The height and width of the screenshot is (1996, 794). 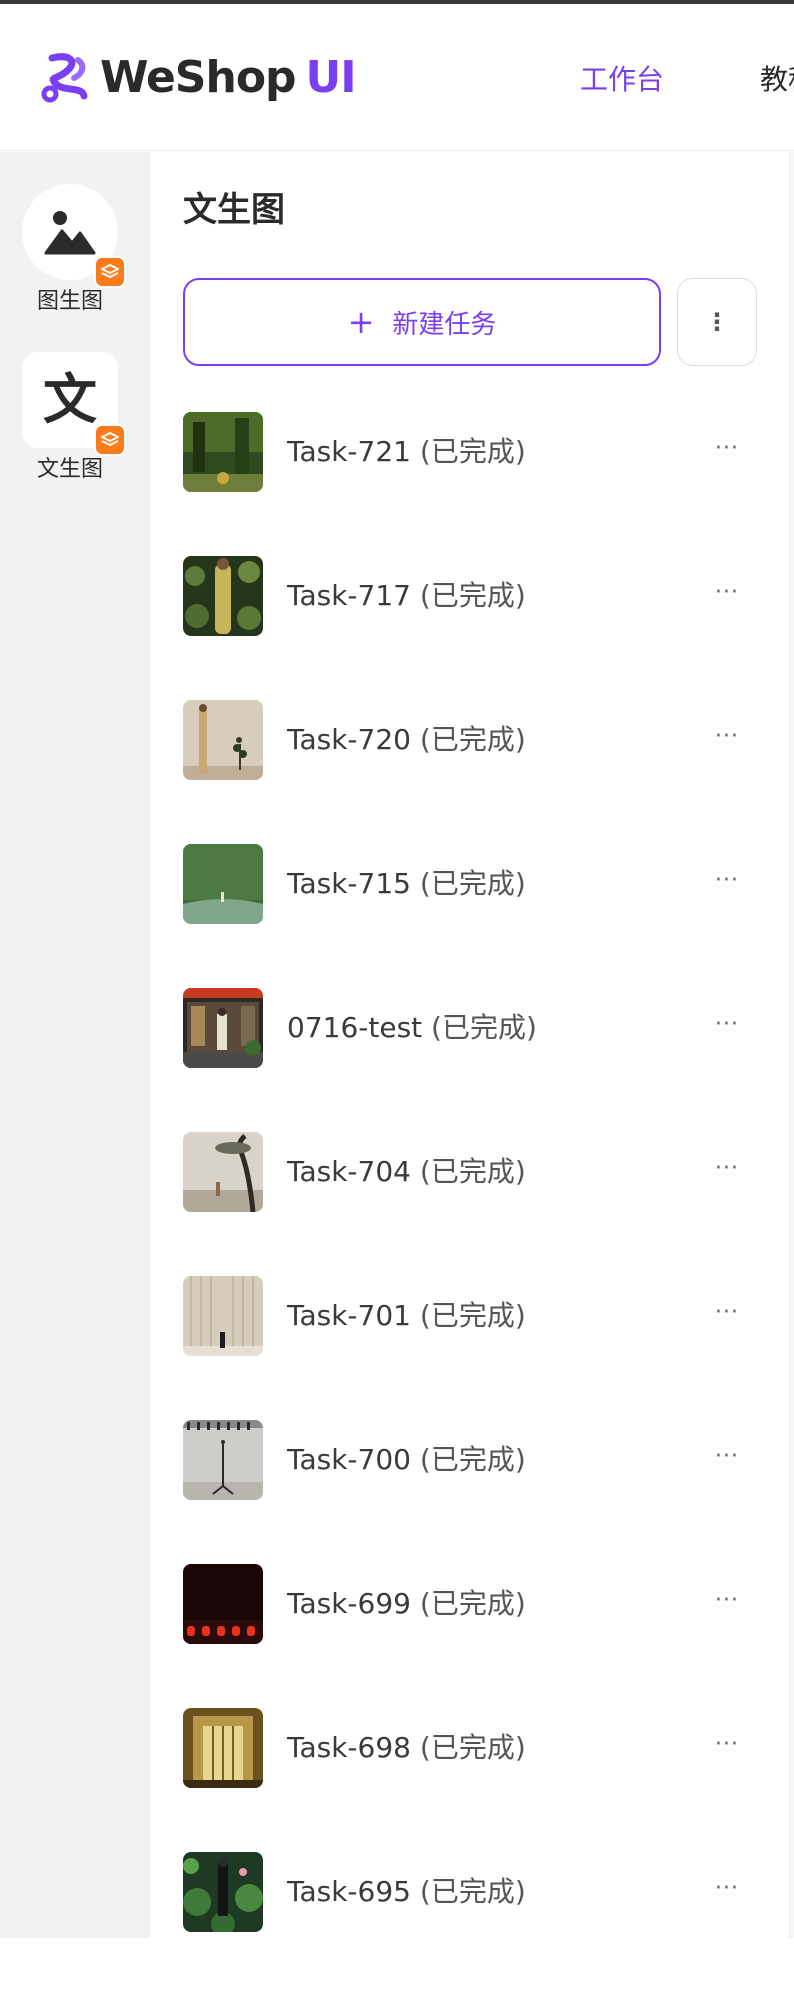 What do you see at coordinates (444, 324) in the screenshot?
I see `new-task-label: 新建任务` at bounding box center [444, 324].